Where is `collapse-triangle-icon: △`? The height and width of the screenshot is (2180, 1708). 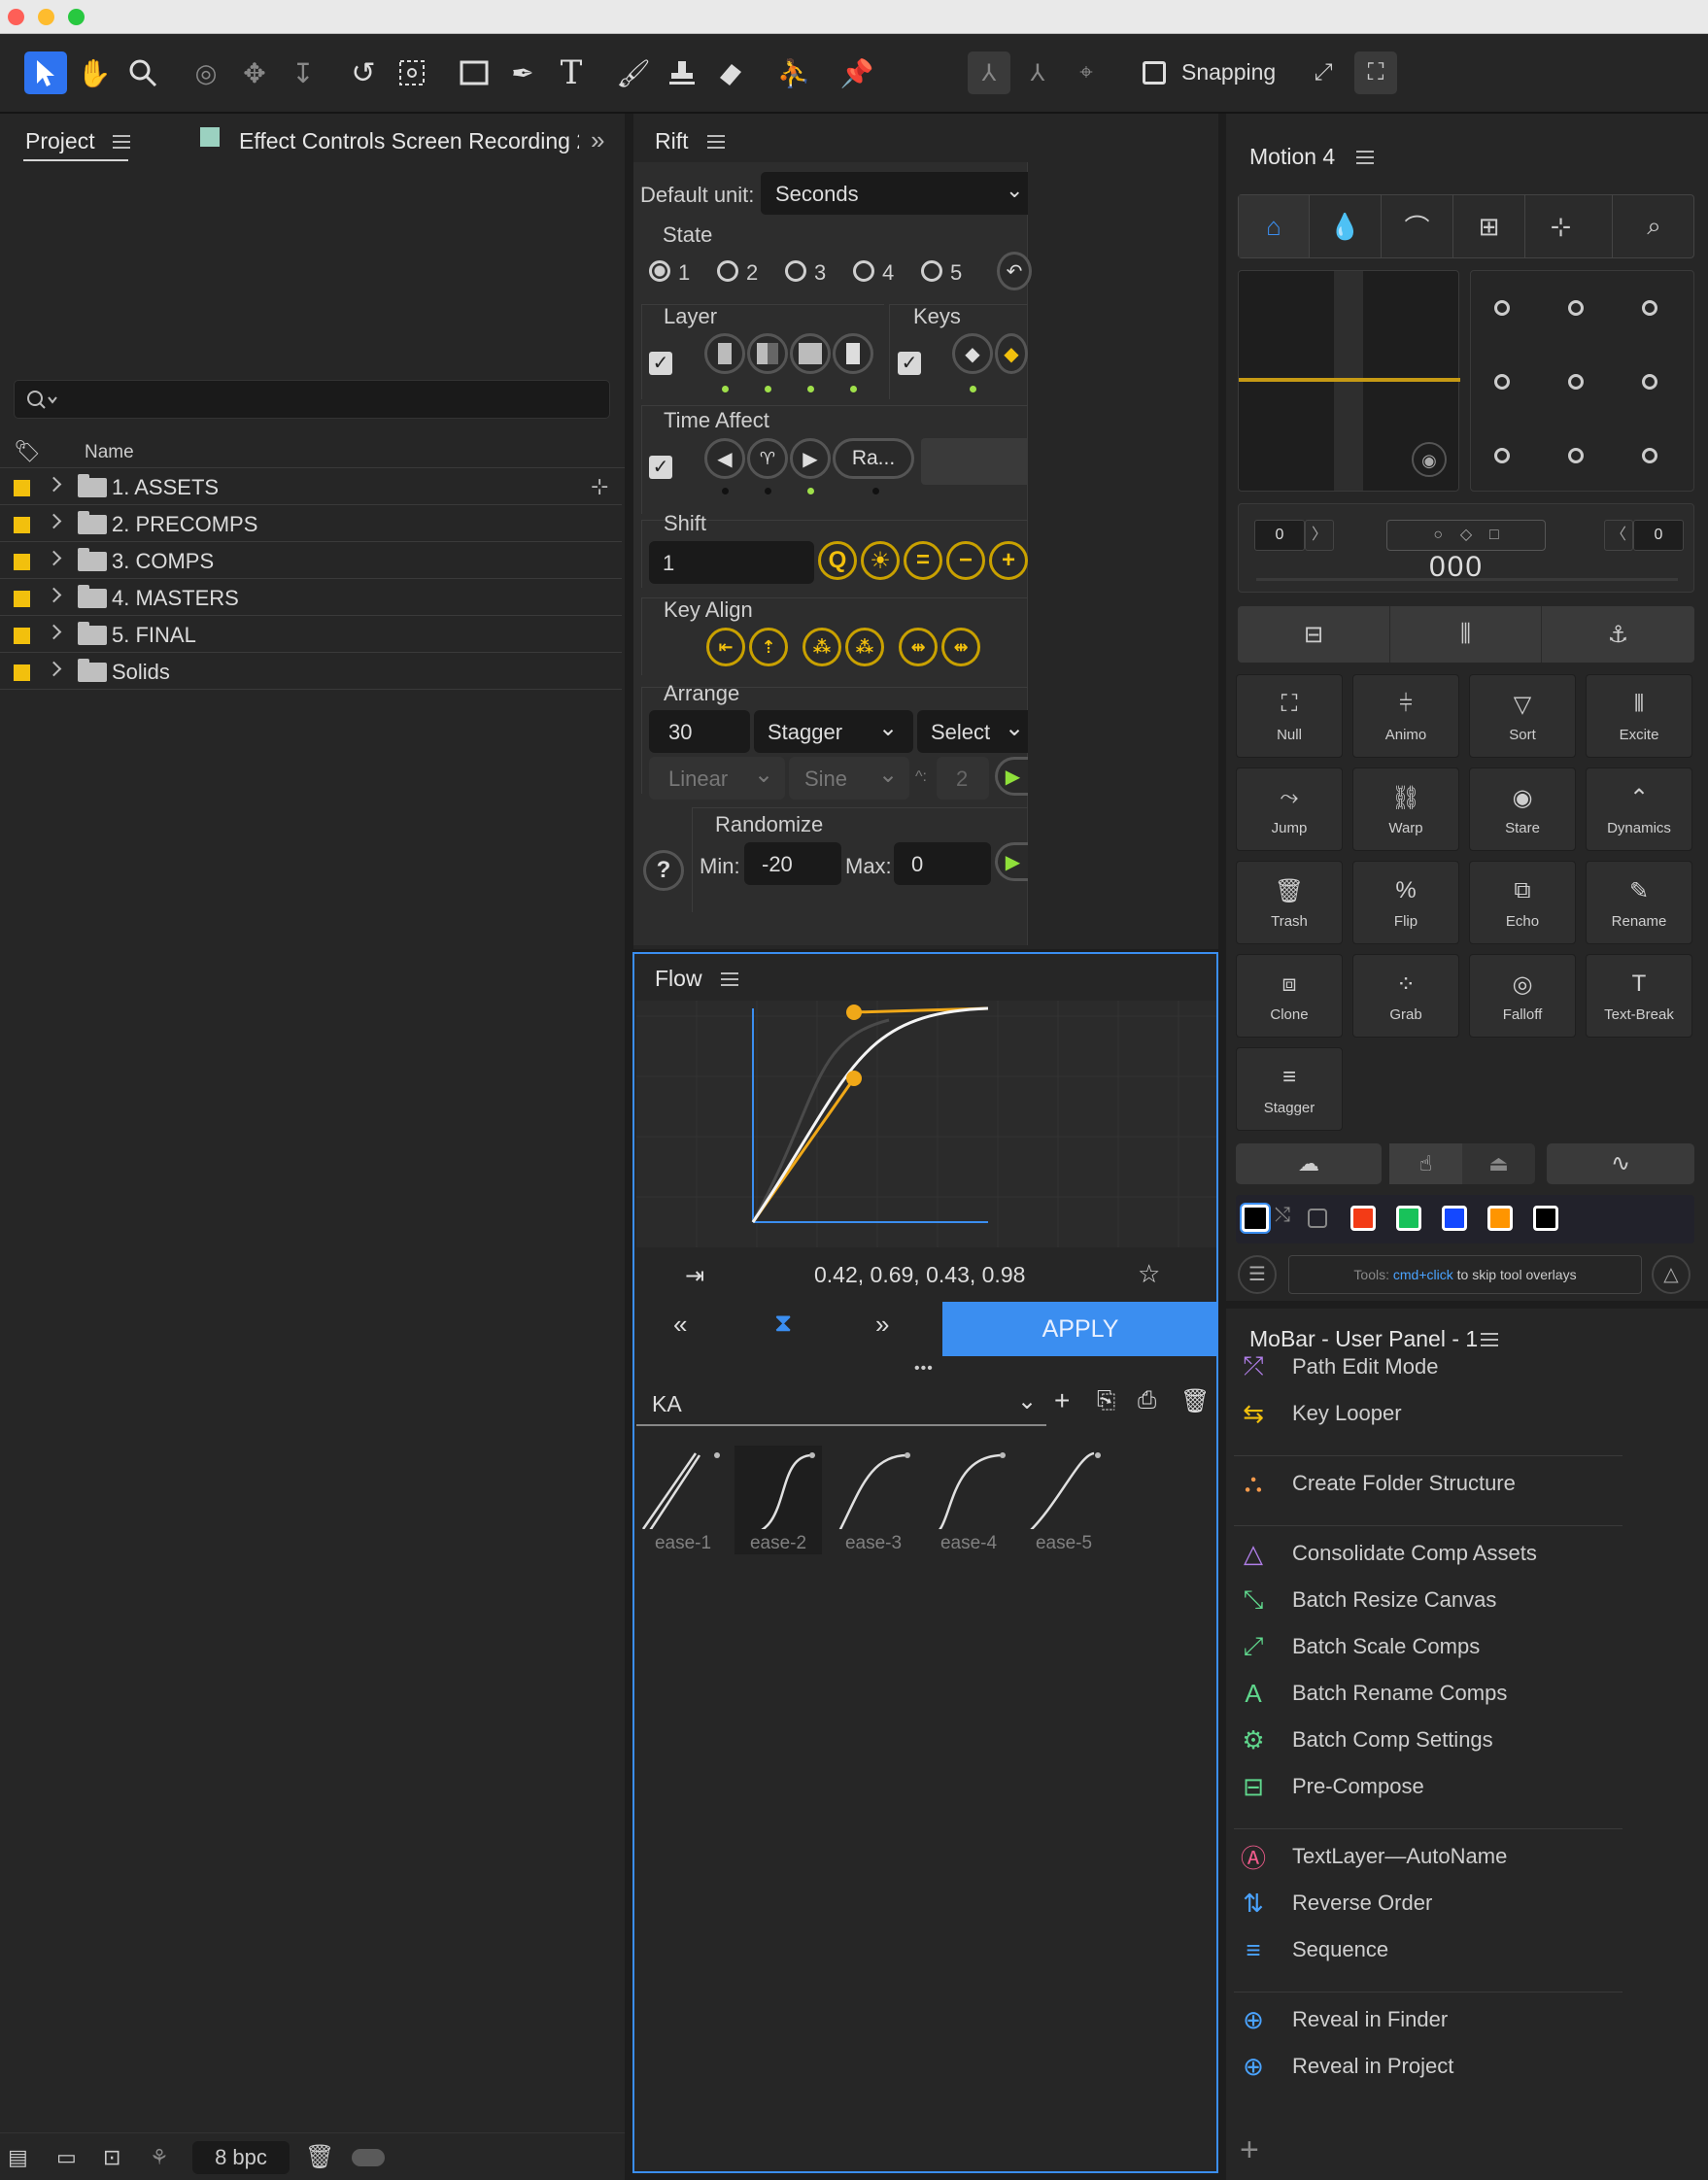 collapse-triangle-icon: △ is located at coordinates (1671, 1274).